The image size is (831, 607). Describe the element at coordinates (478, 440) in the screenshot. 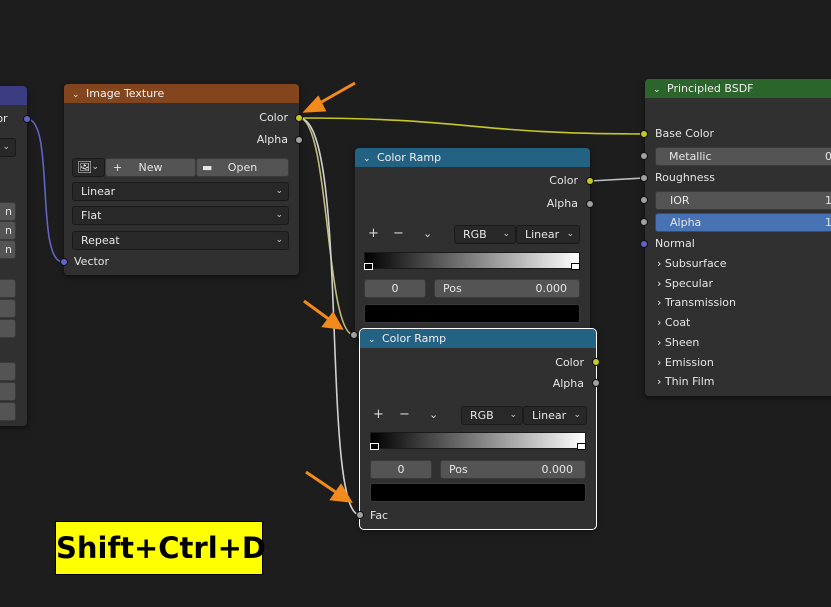

I see `color-ramp-2-gradient` at that location.